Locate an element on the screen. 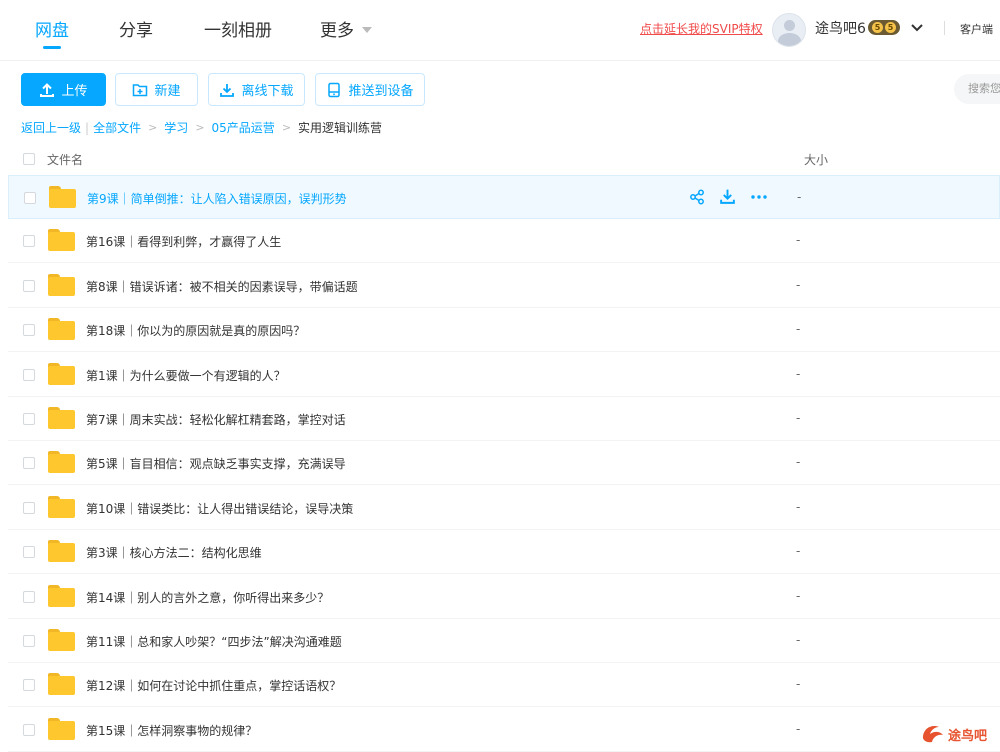  file-name: 第3课｜核心方法二：结构化思维 is located at coordinates (174, 552).